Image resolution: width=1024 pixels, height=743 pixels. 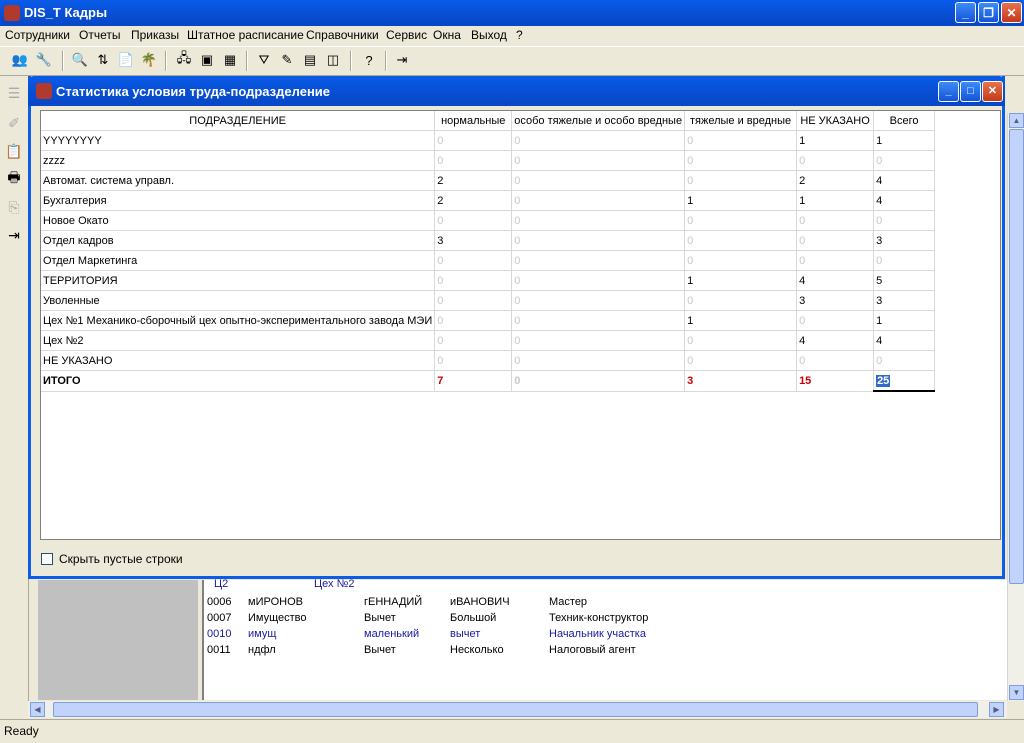 I want to click on department-cell: ТЕРРИТОРИЯ, so click(x=238, y=280).